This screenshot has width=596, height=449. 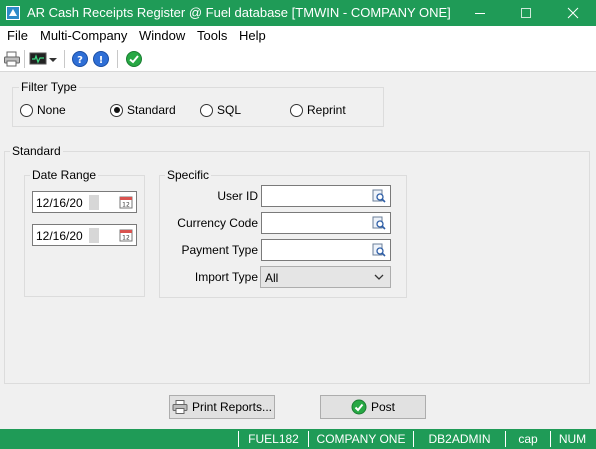 What do you see at coordinates (59, 236) in the screenshot?
I see `date-to-value: 12/16/20` at bounding box center [59, 236].